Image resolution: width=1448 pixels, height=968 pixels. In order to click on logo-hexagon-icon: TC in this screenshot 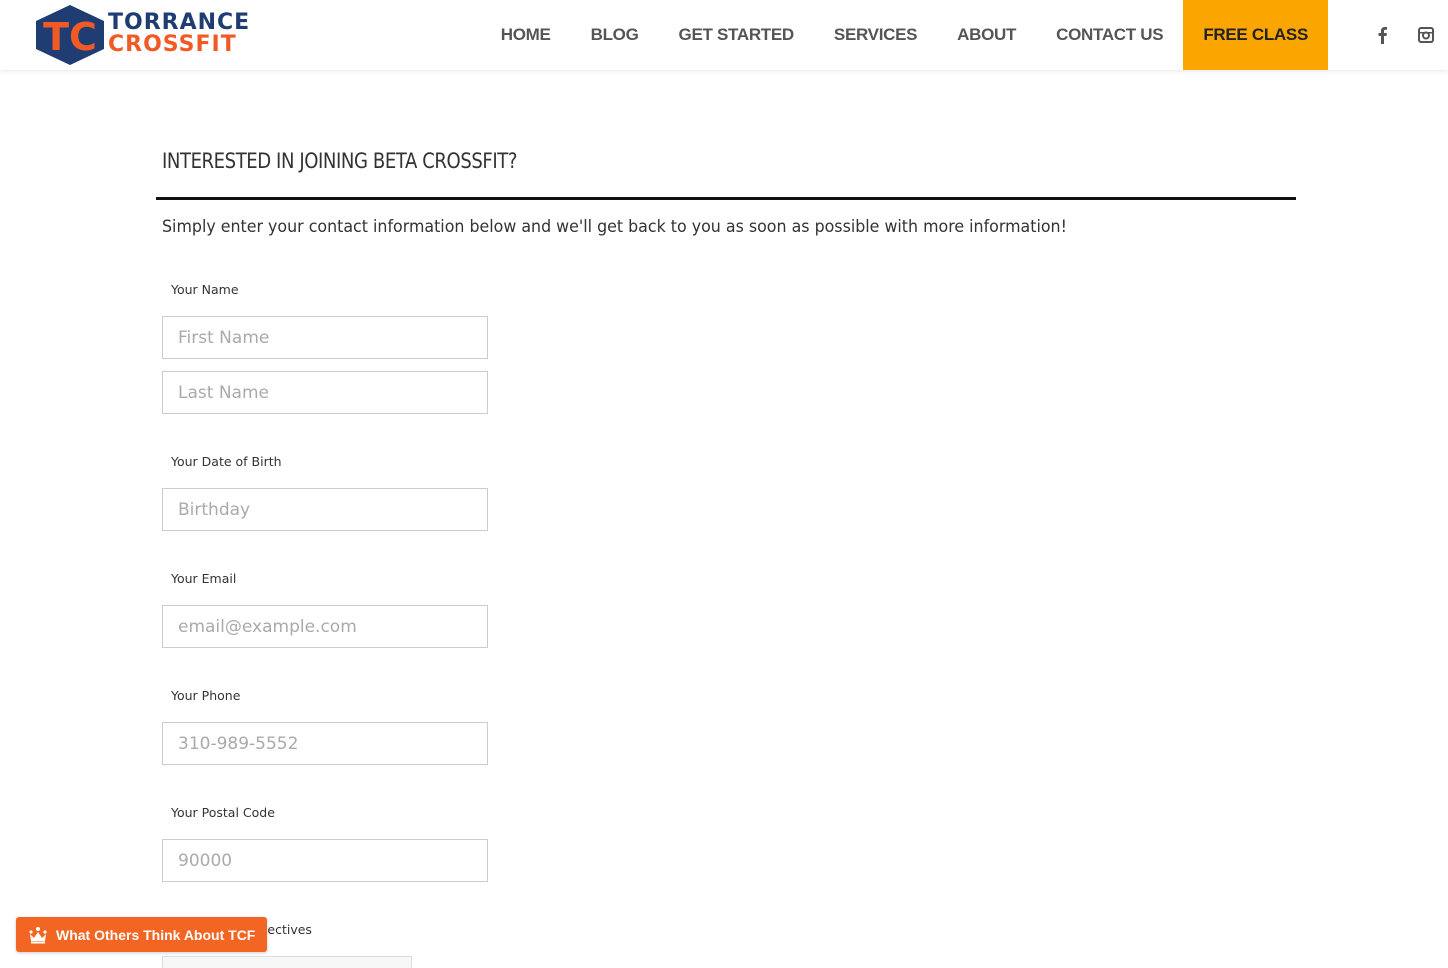, I will do `click(70, 35)`.